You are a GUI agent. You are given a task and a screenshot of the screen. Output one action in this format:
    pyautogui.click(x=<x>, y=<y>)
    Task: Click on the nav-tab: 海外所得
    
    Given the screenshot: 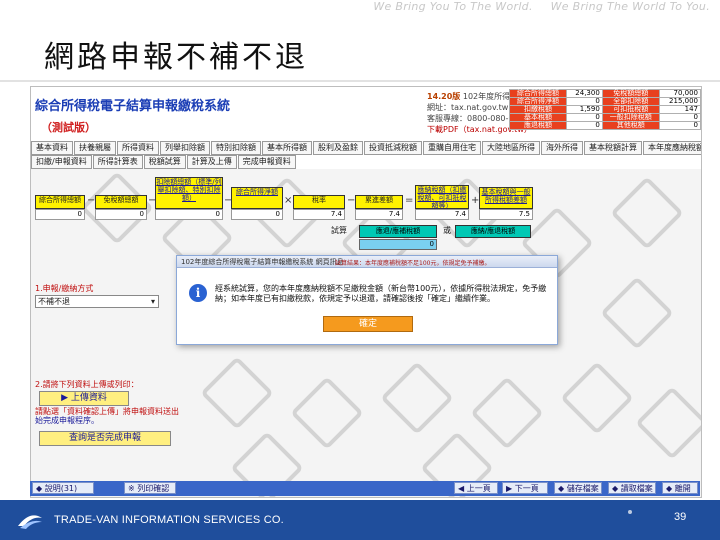 What is the action you would take?
    pyautogui.click(x=562, y=148)
    